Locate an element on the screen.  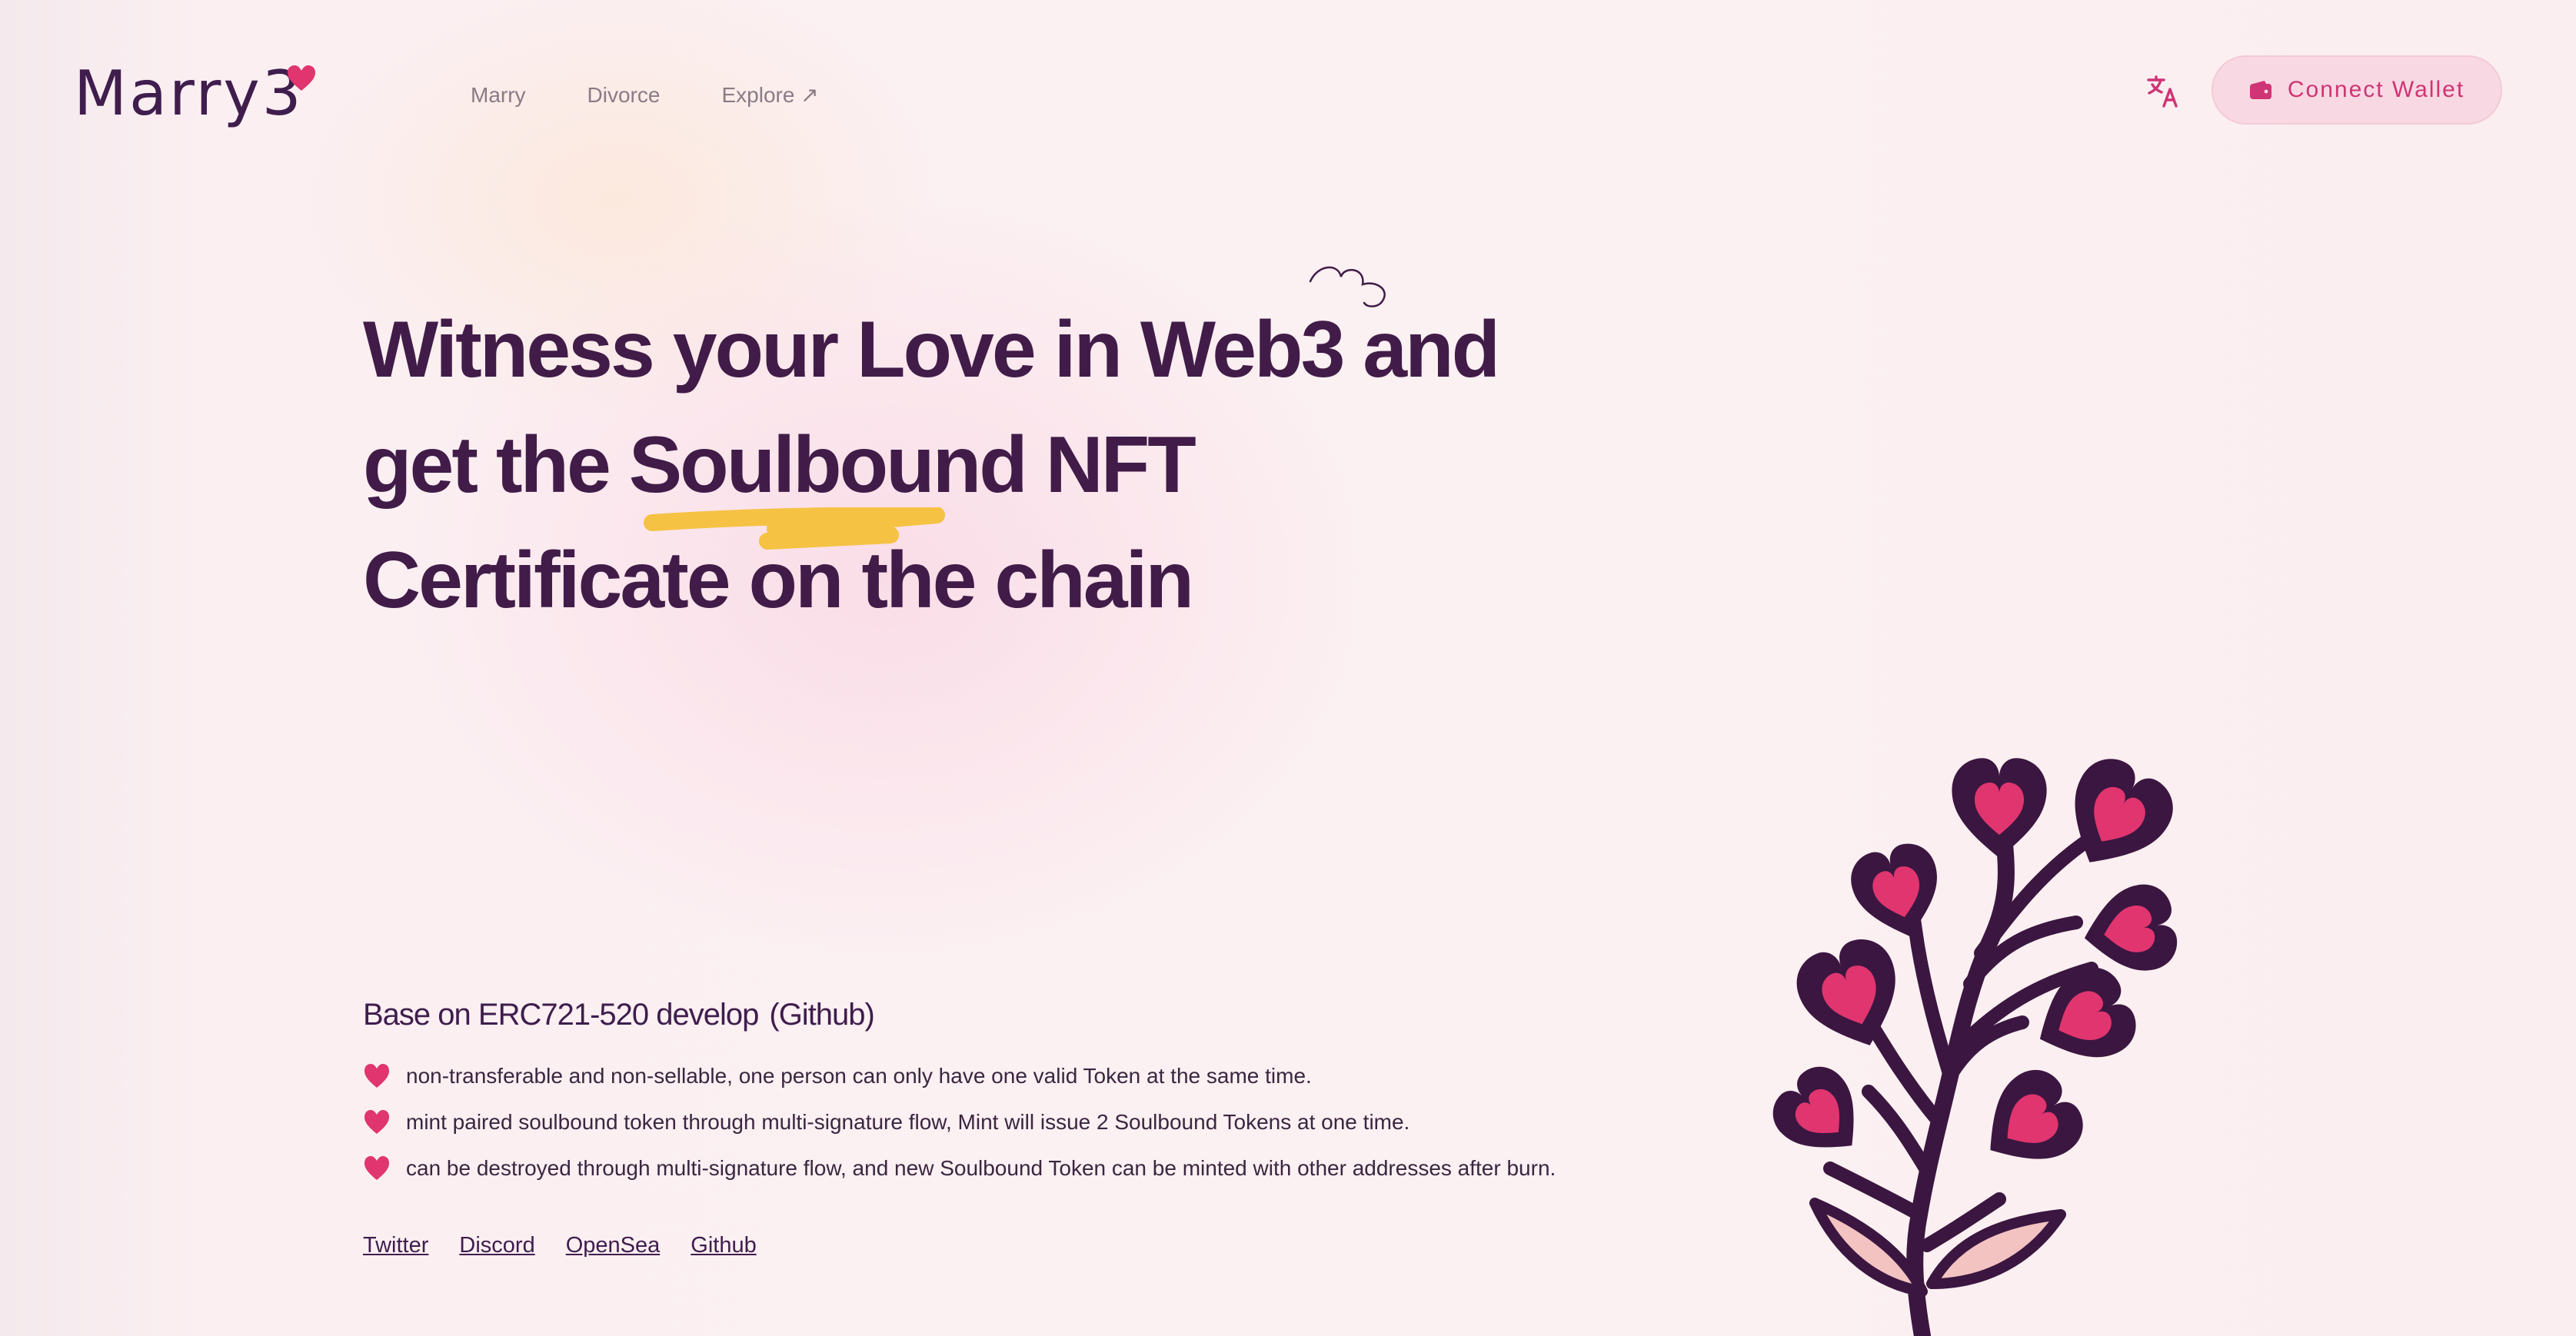
hero-line-1: Witness your Love in Web3 and is located at coordinates (932, 349).